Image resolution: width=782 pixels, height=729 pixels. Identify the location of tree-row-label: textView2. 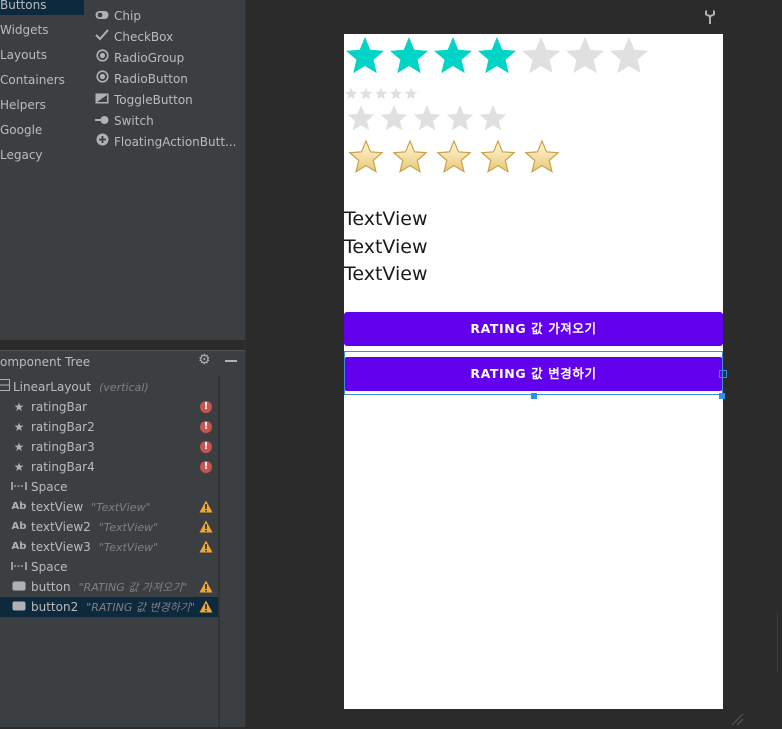
(61, 527).